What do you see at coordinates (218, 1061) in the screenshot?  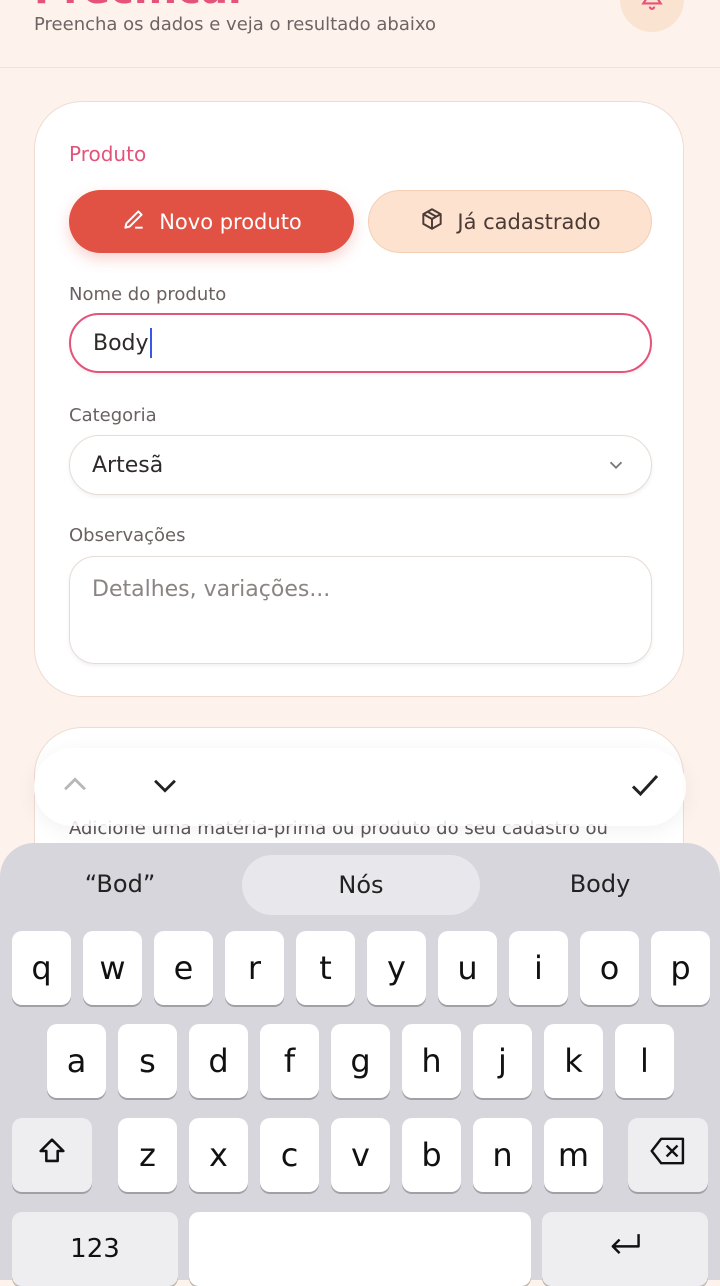 I see `key-d: d` at bounding box center [218, 1061].